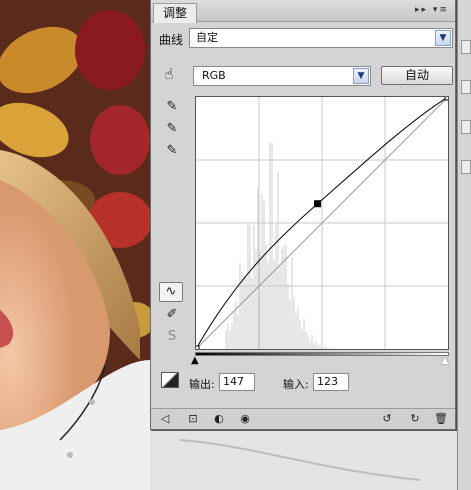 The image size is (471, 490). What do you see at coordinates (172, 107) in the screenshot?
I see `black-point-eyedropper-icon: ✎` at bounding box center [172, 107].